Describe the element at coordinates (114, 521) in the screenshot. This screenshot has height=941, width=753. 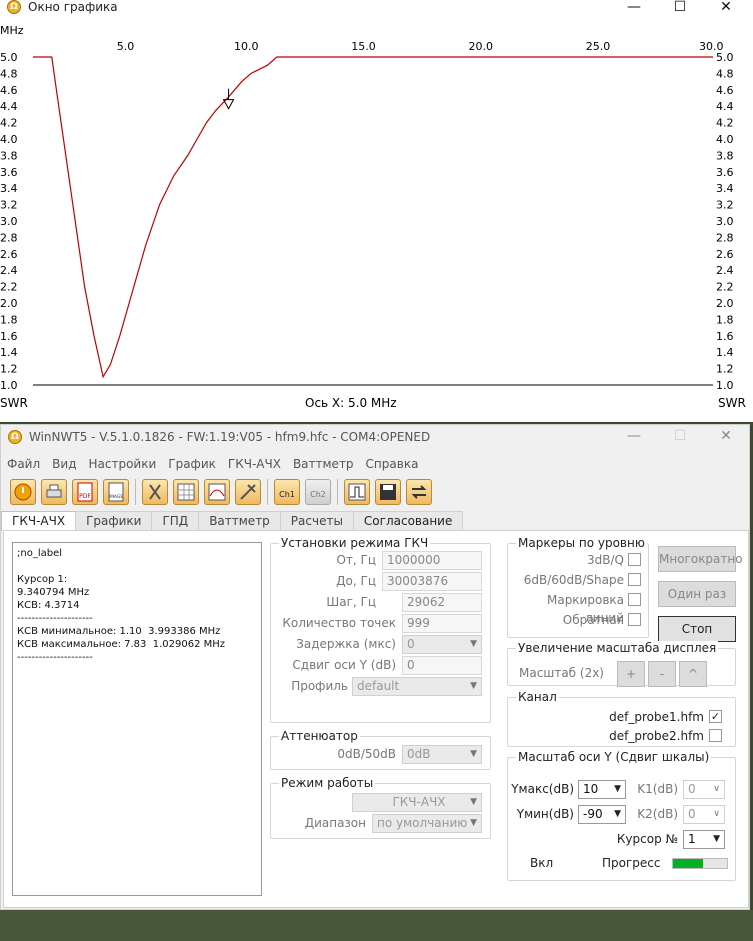
I see `tab-graphs: Графики` at that location.